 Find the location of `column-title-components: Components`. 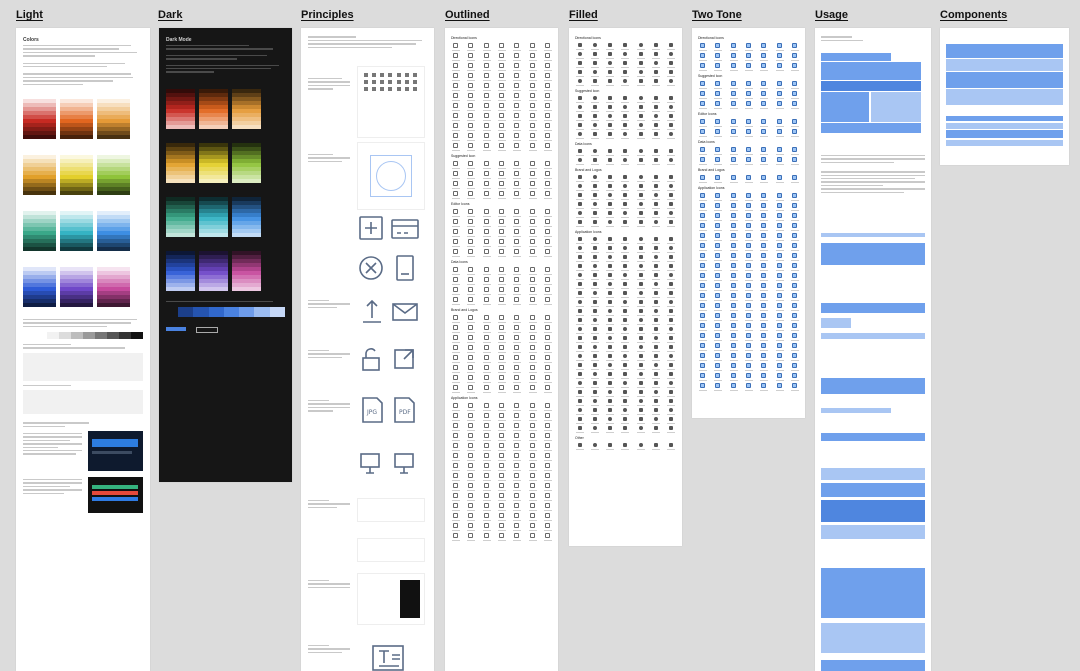

column-title-components: Components is located at coordinates (973, 15).